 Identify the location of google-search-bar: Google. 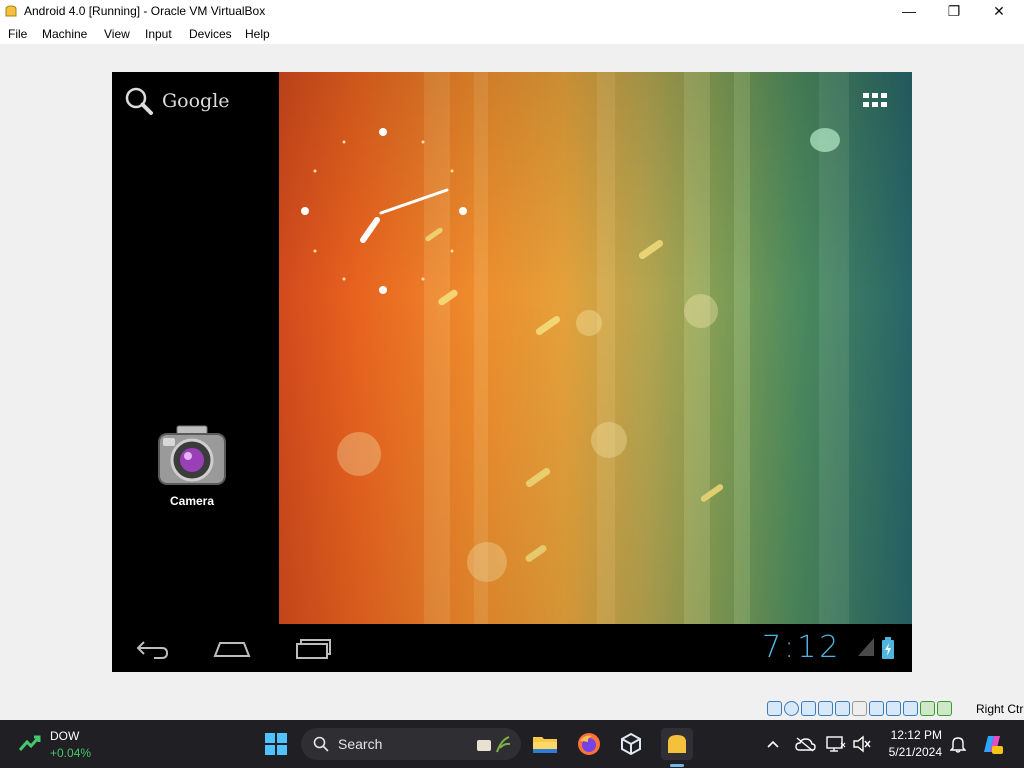
(177, 101).